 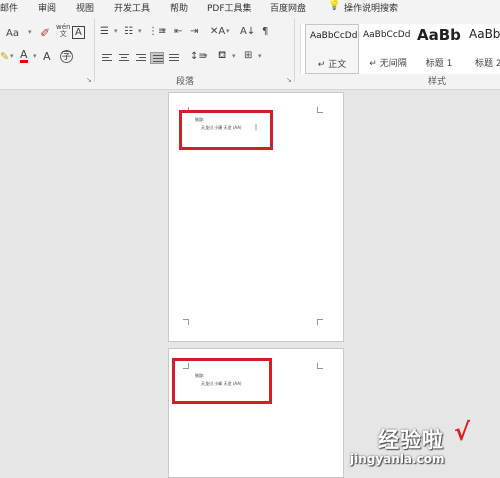 What do you see at coordinates (47, 7) in the screenshot?
I see `menu-review: 审阅` at bounding box center [47, 7].